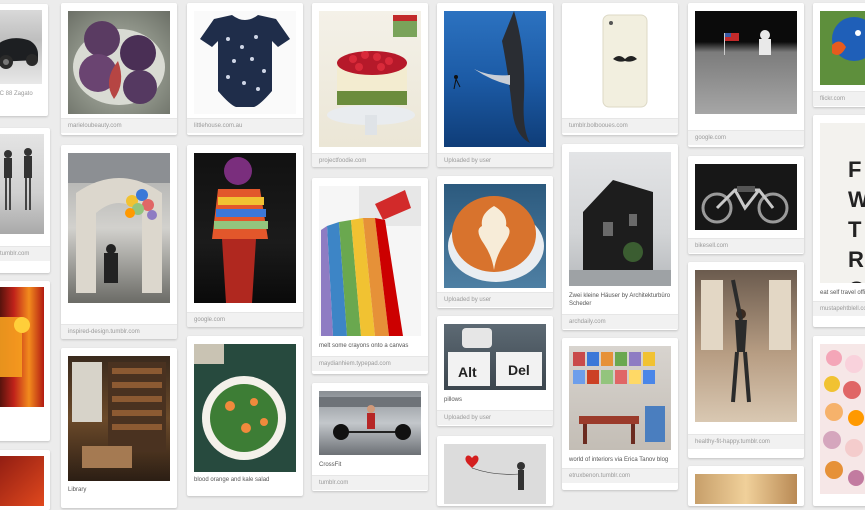 This screenshot has width=865, height=510. What do you see at coordinates (364, 346) in the screenshot?
I see `pin-title: melt some crayons onto a canvas` at bounding box center [364, 346].